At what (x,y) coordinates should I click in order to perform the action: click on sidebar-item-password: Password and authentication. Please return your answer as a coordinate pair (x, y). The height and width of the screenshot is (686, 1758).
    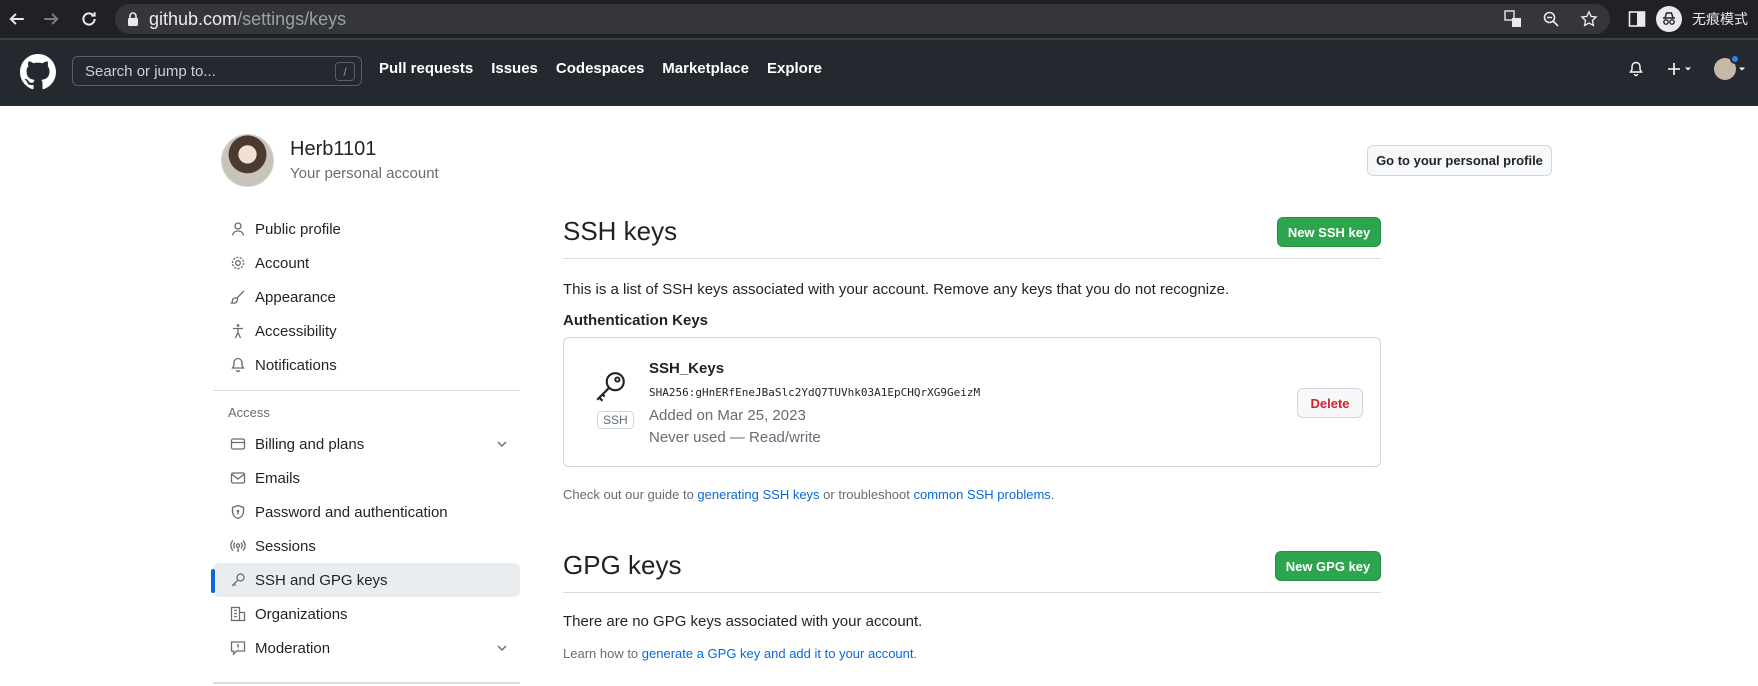
    Looking at the image, I should click on (366, 512).